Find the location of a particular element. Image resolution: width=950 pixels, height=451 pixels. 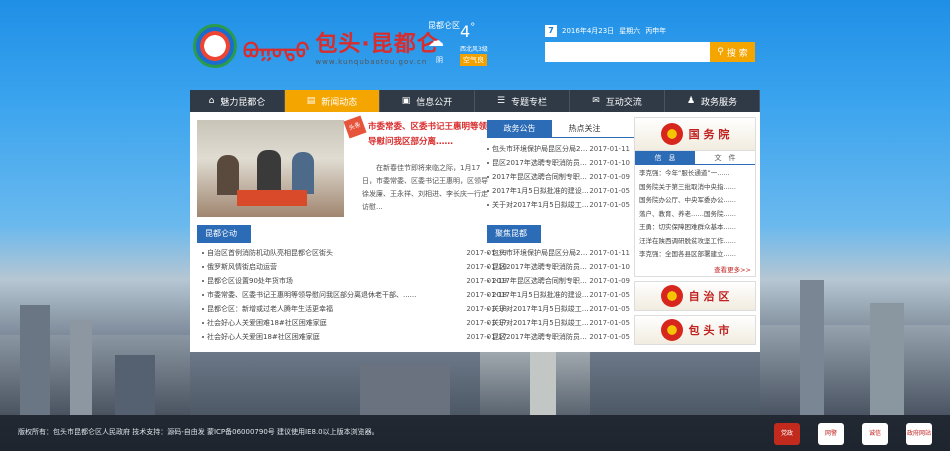

weather-condition: 阴 is located at coordinates (439, 60).